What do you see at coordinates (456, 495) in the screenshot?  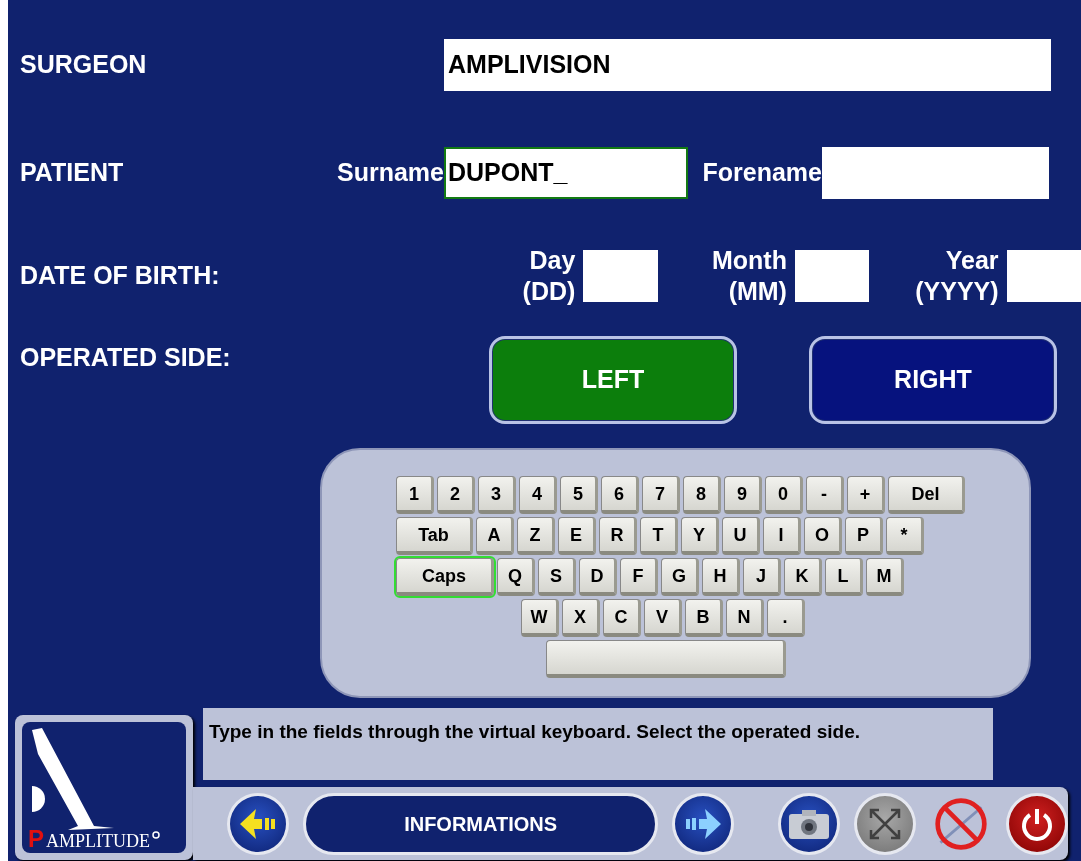 I see `keyboard-key: 2` at bounding box center [456, 495].